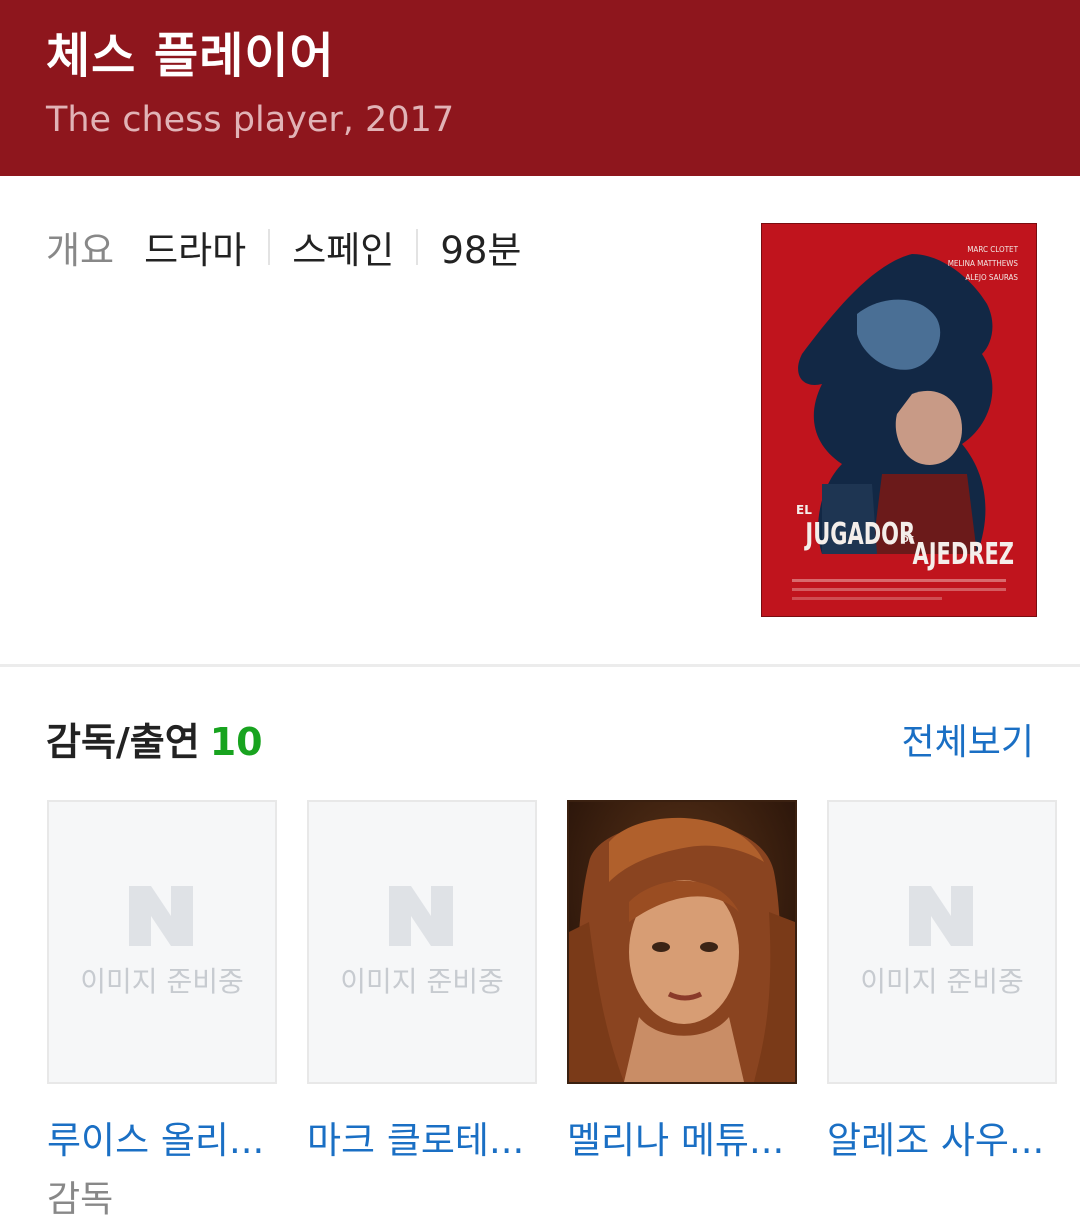 The image size is (1080, 1222). What do you see at coordinates (983, 263) in the screenshot?
I see `poster-credit-2: MELINA MATTHEWS` at bounding box center [983, 263].